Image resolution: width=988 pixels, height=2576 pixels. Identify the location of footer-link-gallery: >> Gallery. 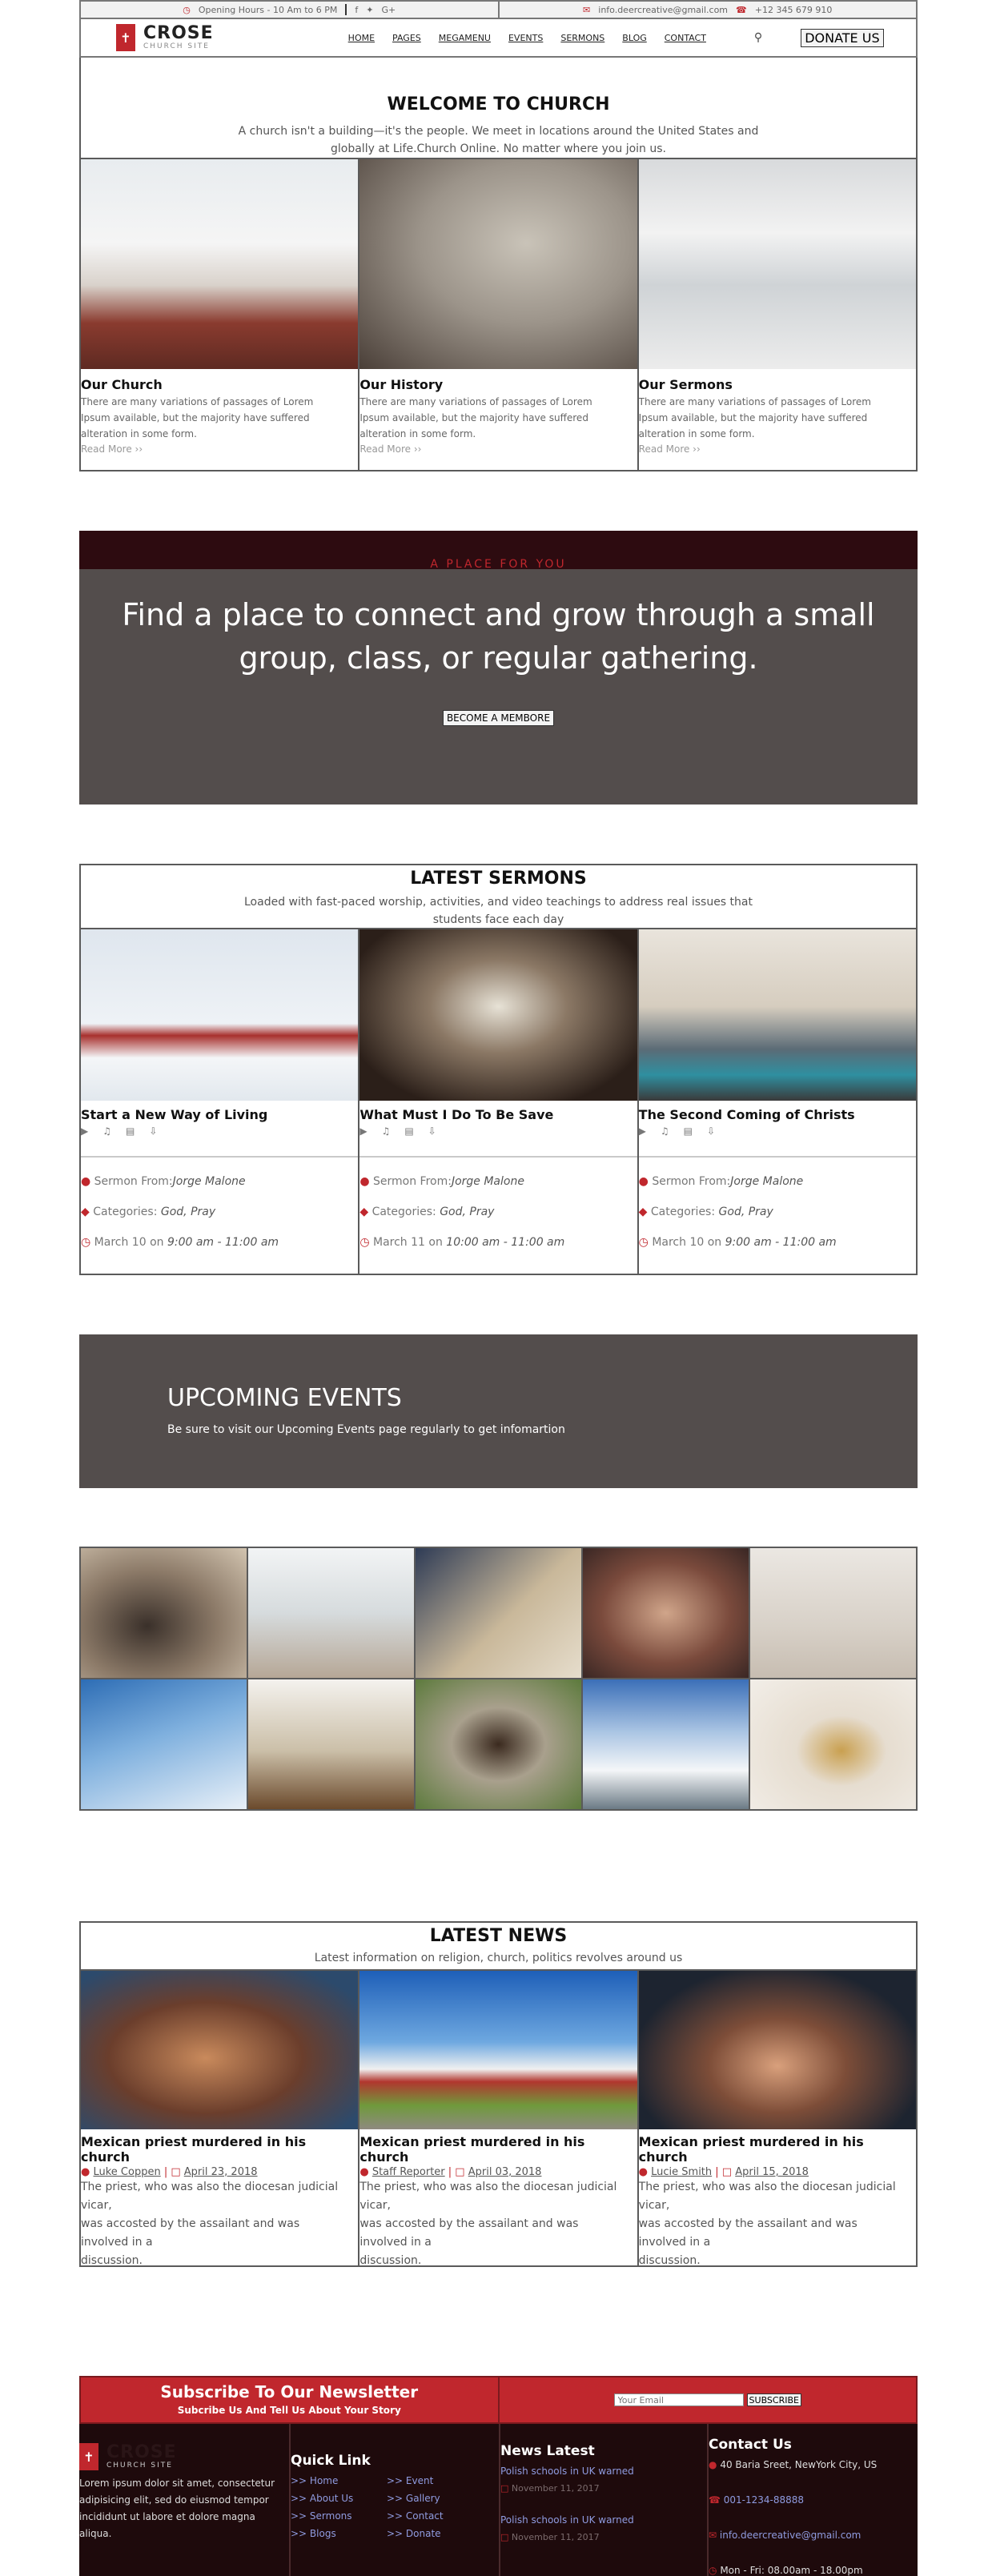
(435, 2498).